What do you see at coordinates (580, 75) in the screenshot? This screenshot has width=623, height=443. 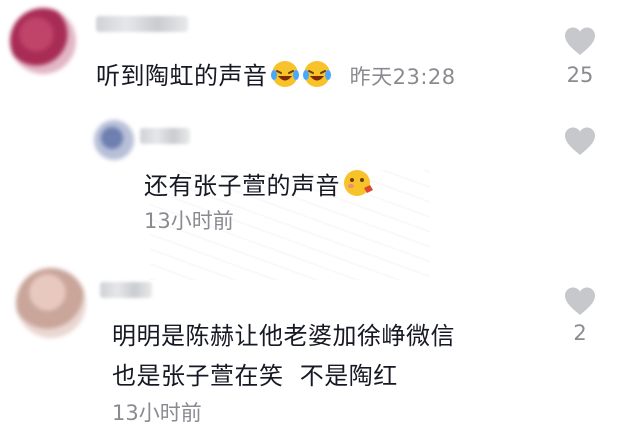 I see `like-count: 25` at bounding box center [580, 75].